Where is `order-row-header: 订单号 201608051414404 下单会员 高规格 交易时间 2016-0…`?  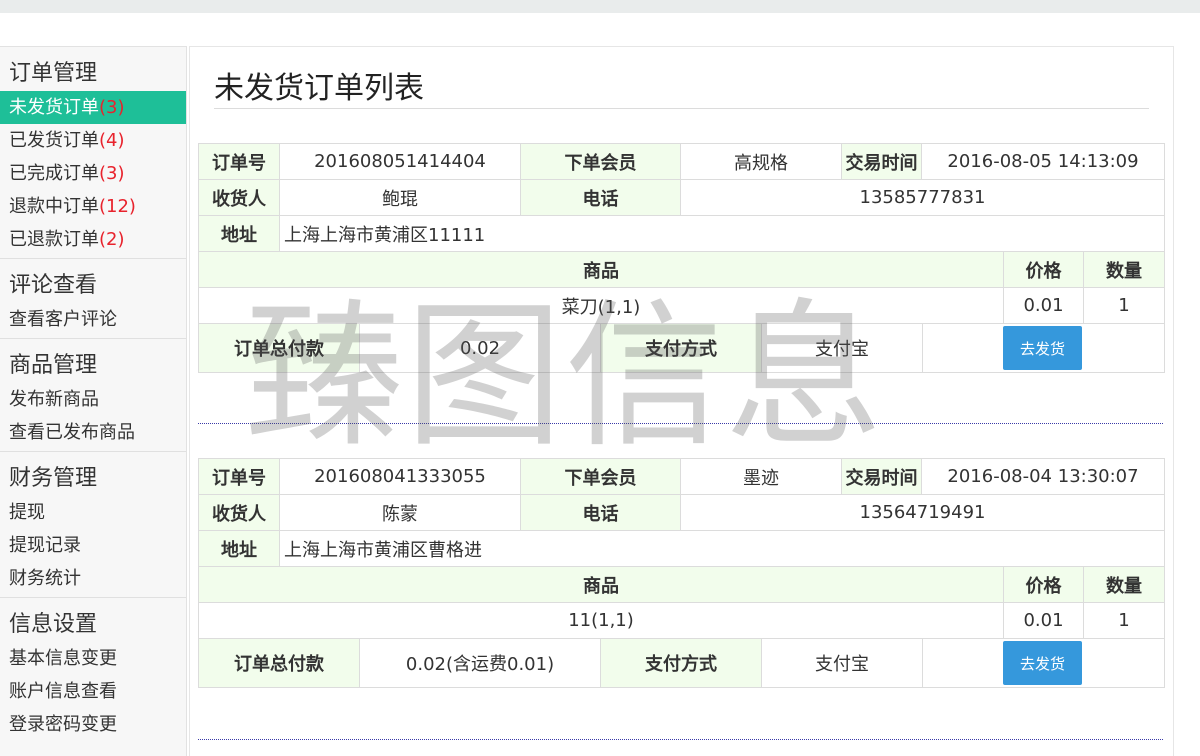
order-row-header: 订单号 201608051414404 下单会员 高规格 交易时间 2016-0… is located at coordinates (681, 162).